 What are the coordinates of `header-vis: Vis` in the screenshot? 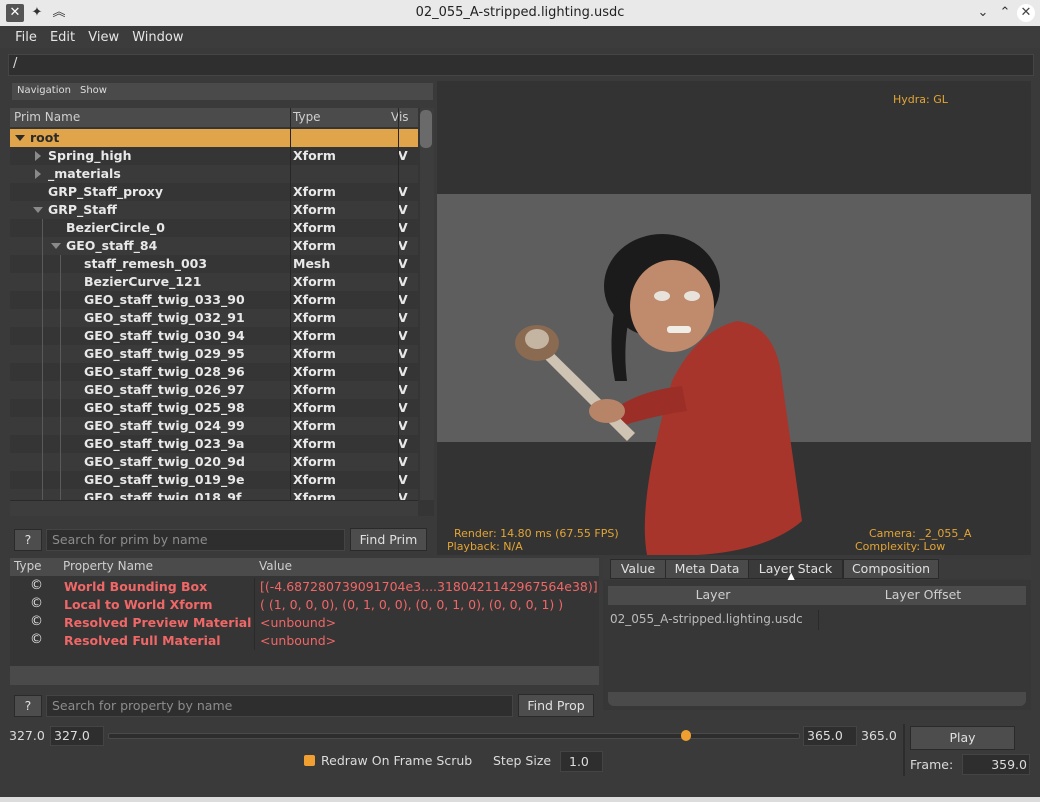 It's located at (400, 117).